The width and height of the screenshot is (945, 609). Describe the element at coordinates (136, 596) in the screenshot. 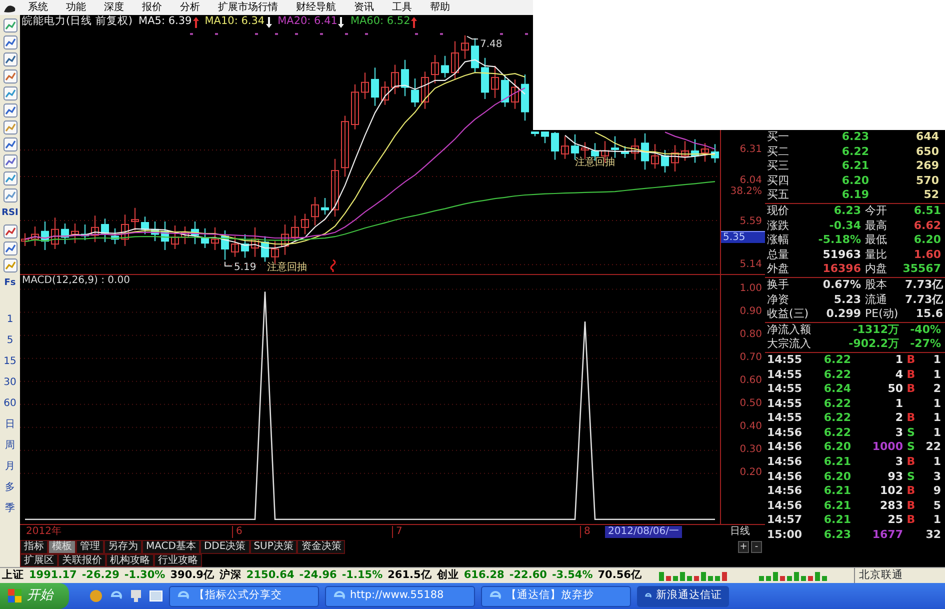

I see `monitor-icon` at that location.